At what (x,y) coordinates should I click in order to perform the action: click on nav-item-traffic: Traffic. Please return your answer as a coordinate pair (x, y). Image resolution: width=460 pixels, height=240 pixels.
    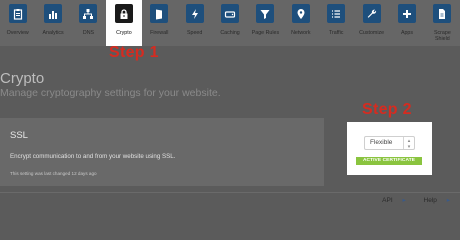
    Looking at the image, I should click on (336, 23).